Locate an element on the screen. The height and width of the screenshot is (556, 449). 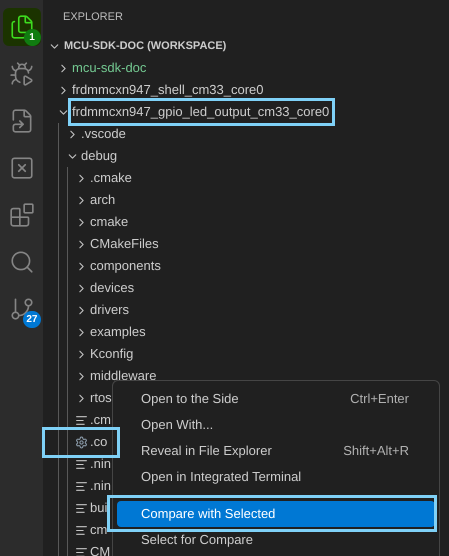
tree-label: middleware is located at coordinates (123, 376).